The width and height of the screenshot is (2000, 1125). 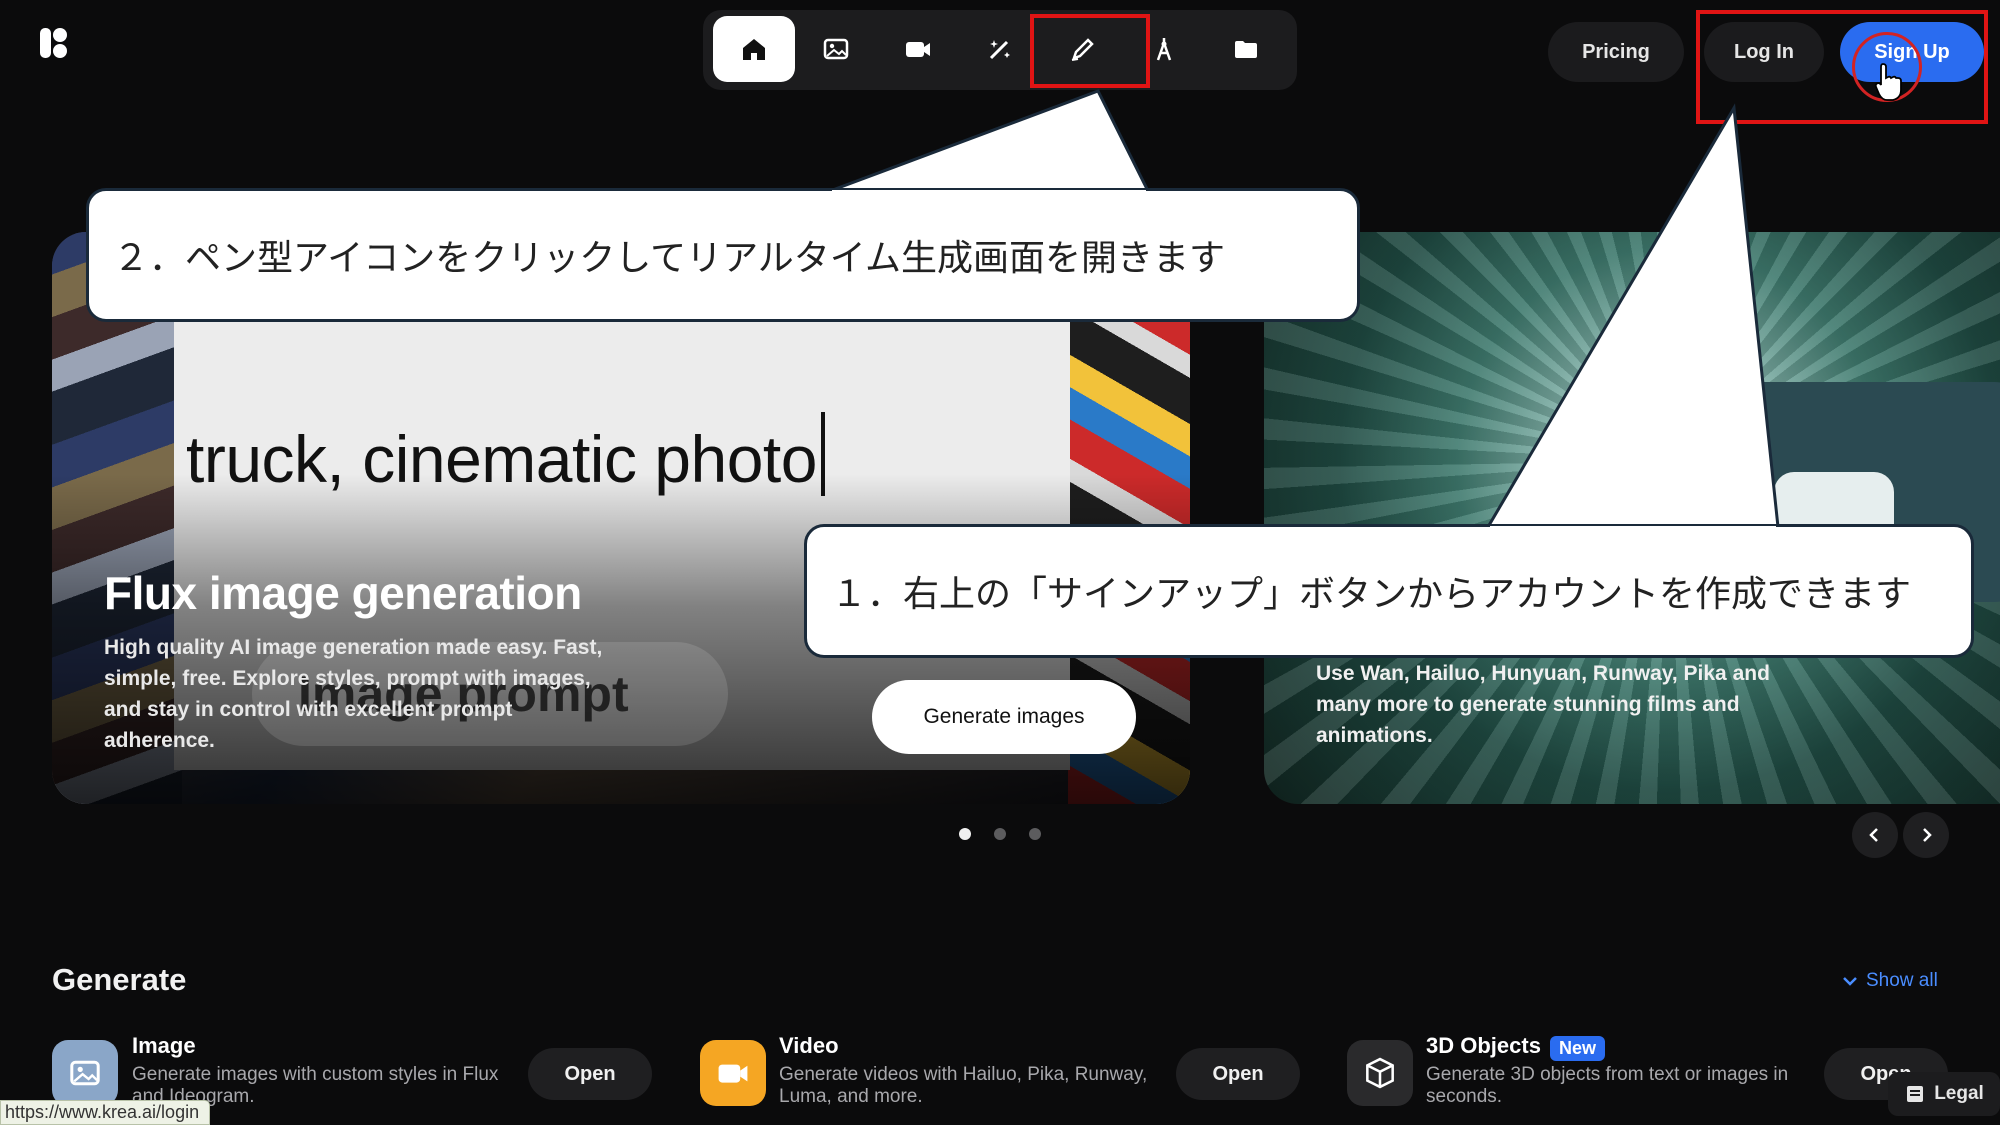 I want to click on highlight-box-signup, so click(x=1842, y=67).